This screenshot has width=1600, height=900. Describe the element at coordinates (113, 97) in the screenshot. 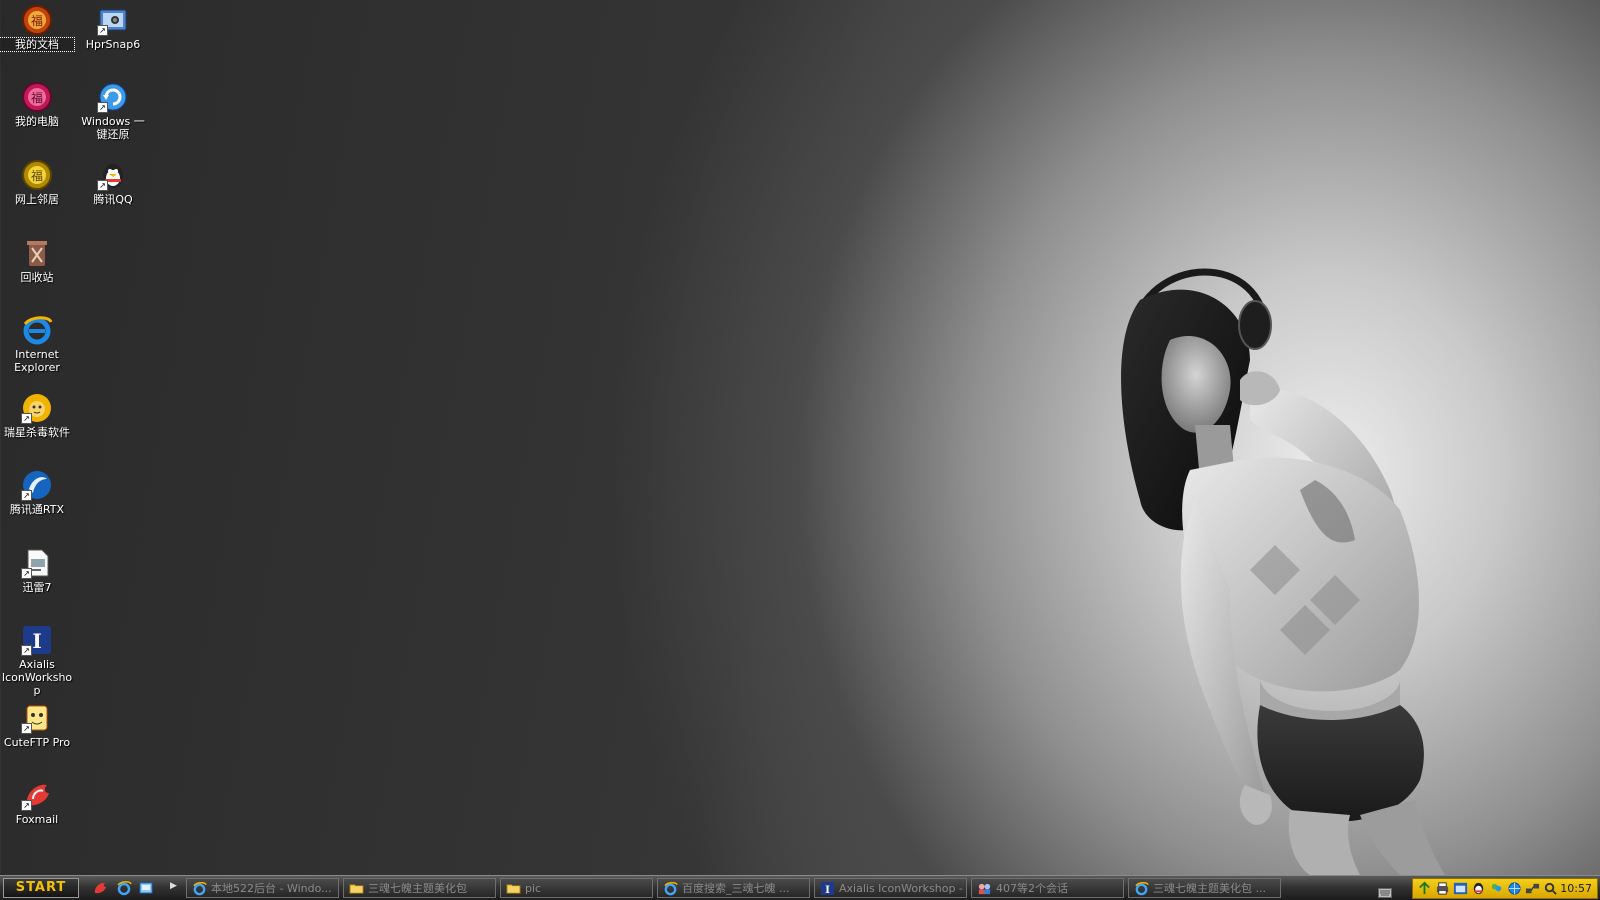

I see `restore-icon: ↗` at that location.